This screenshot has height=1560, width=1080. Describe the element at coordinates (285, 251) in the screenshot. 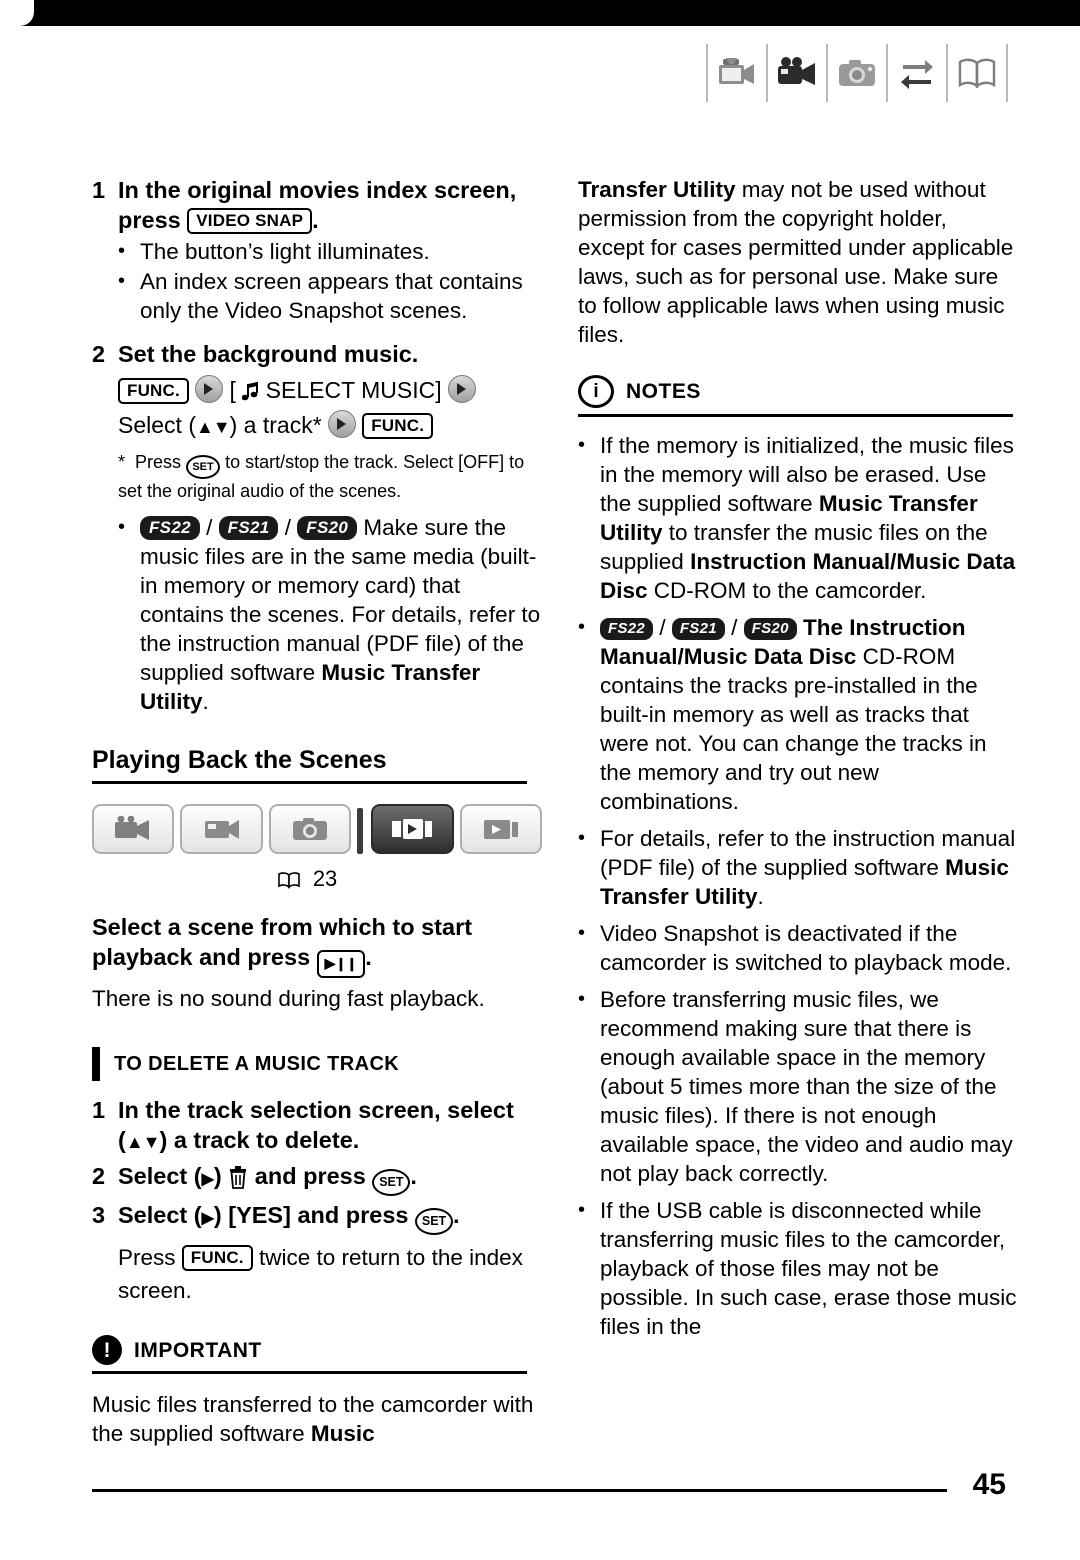

I see `bullet-text: The button’s light illuminates.` at that location.